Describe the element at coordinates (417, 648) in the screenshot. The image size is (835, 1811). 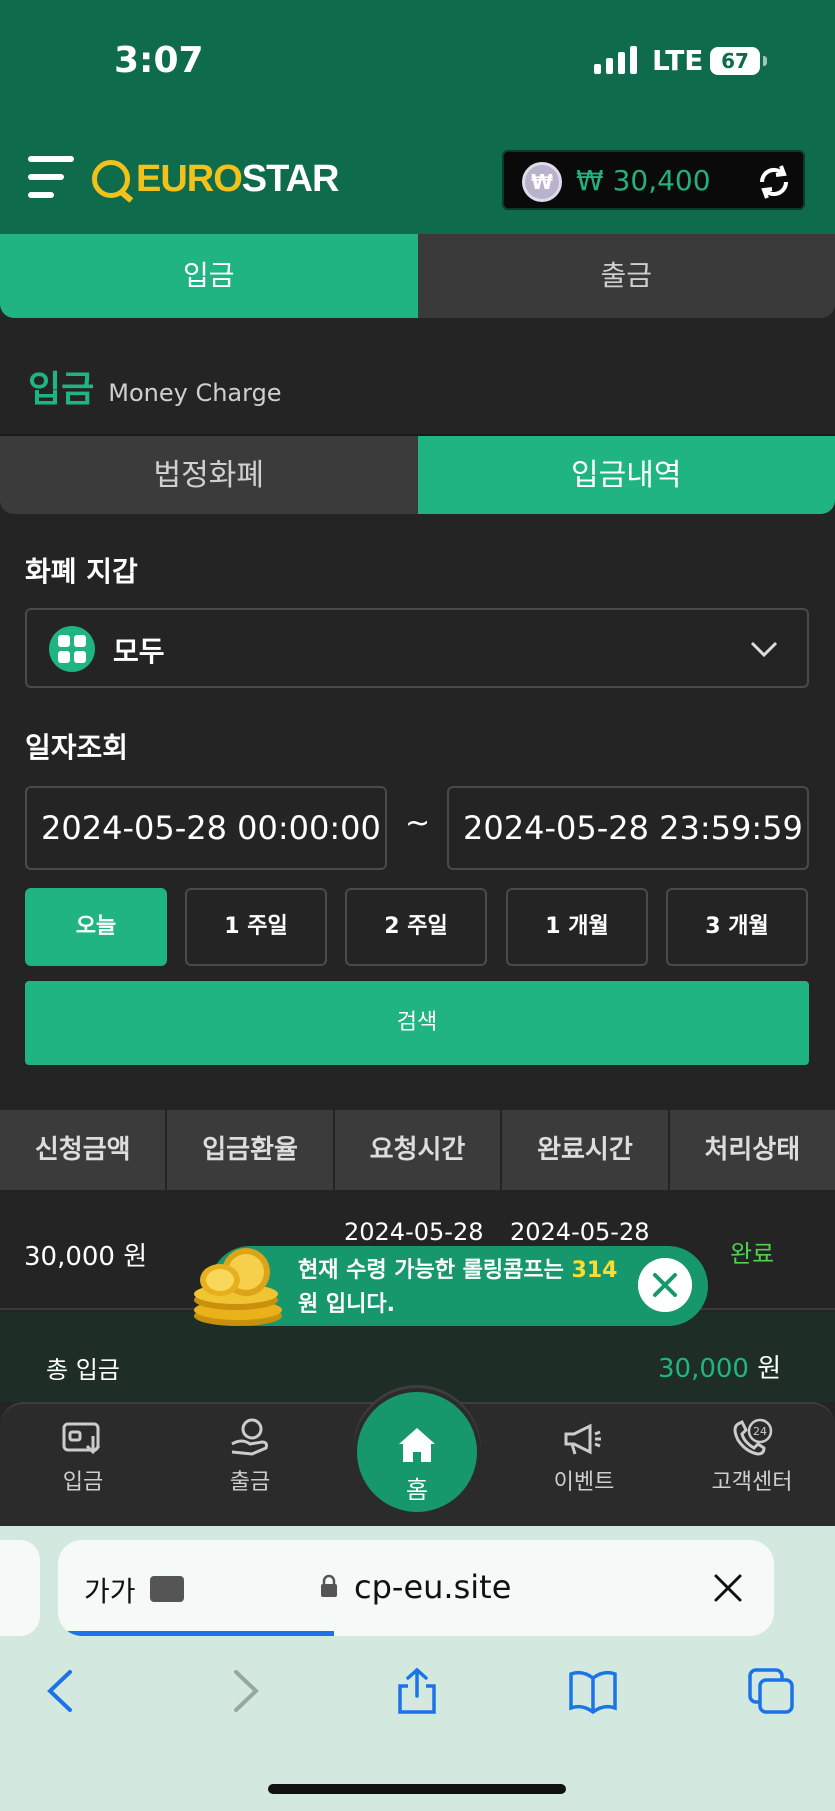
I see `wallet-select: 모두` at that location.